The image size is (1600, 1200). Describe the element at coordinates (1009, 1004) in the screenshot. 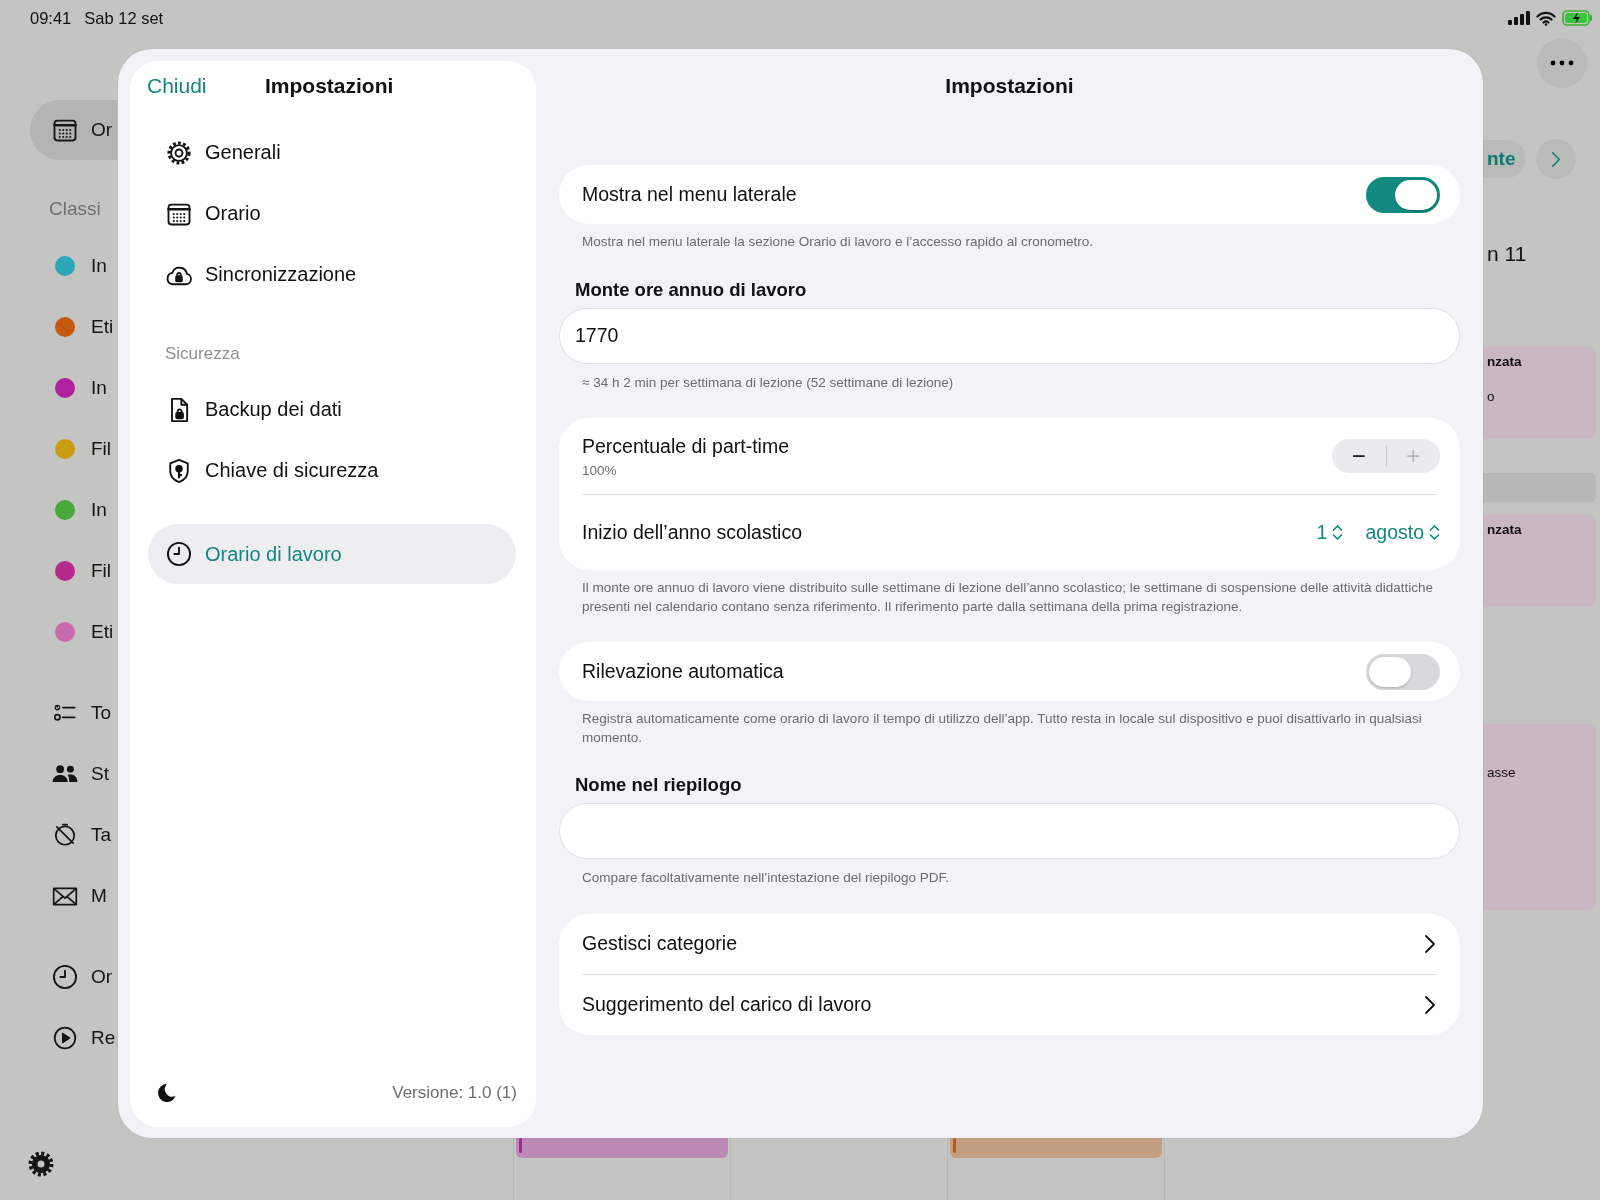

I see `link-row: Suggerimento del carico di lavoro` at that location.